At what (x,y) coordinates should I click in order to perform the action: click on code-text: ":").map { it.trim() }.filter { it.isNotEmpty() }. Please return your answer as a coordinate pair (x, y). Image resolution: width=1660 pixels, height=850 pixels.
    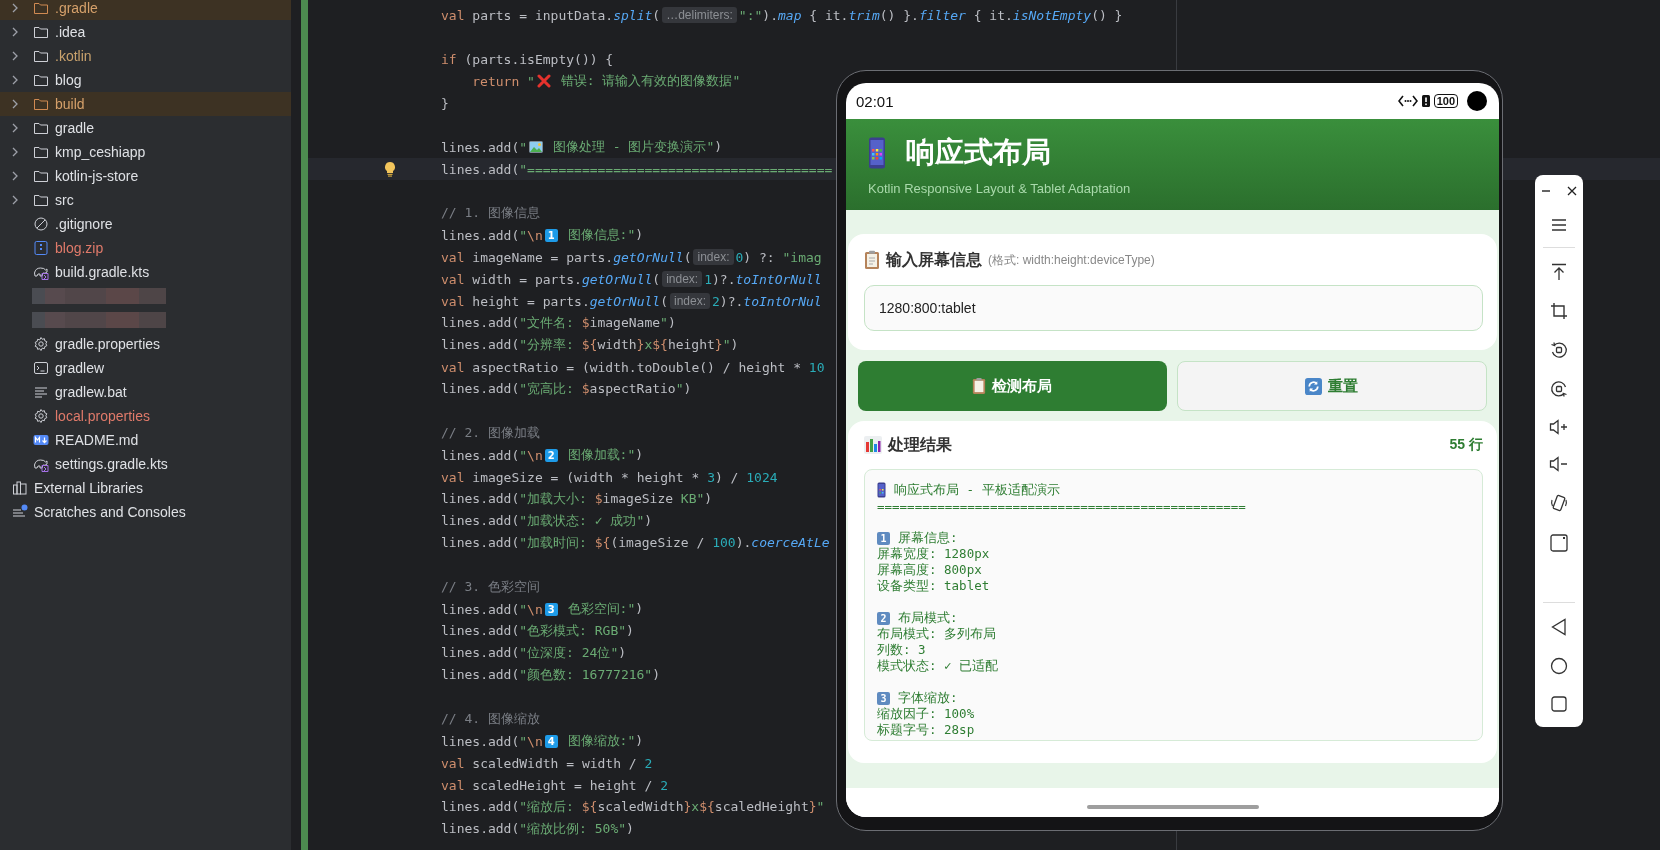
    Looking at the image, I should click on (930, 15).